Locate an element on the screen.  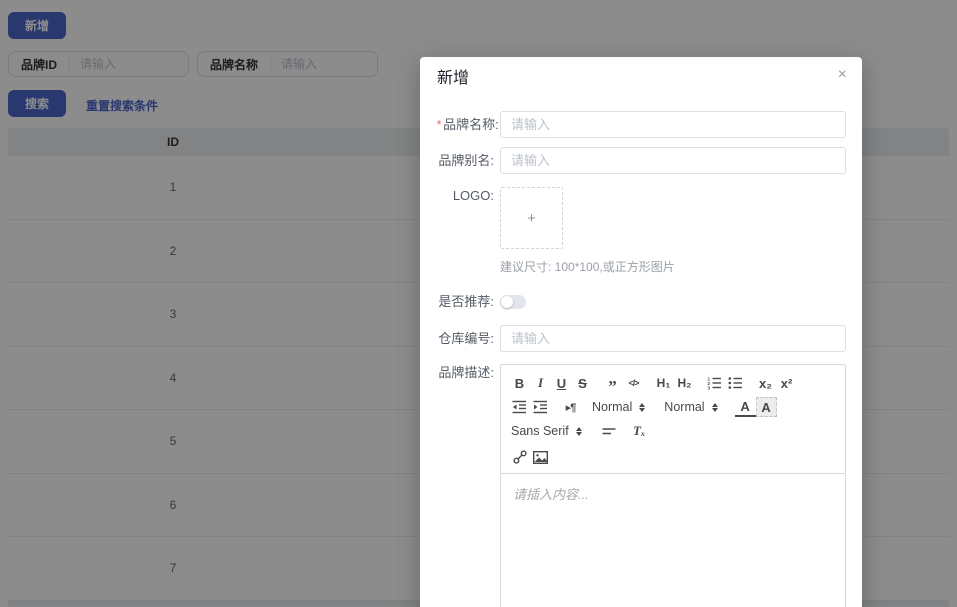
subscript-button: x₂ is located at coordinates (765, 383).